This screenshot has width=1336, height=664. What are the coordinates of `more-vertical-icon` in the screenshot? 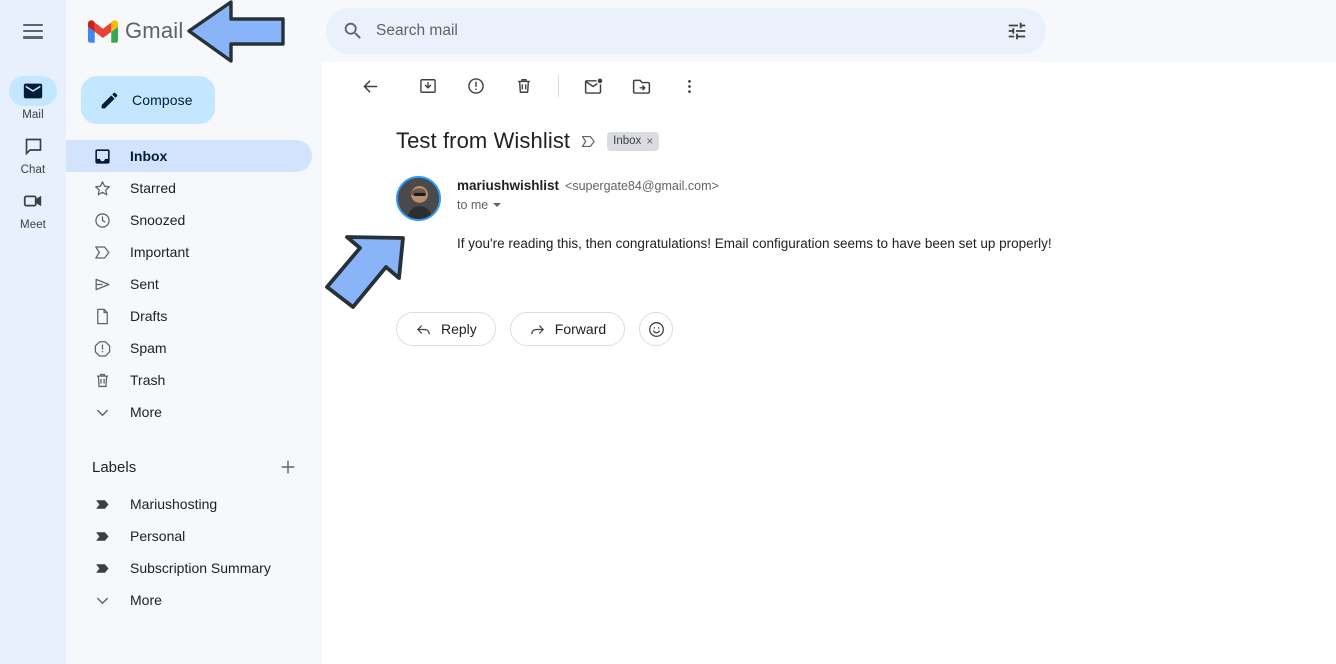 It's located at (689, 86).